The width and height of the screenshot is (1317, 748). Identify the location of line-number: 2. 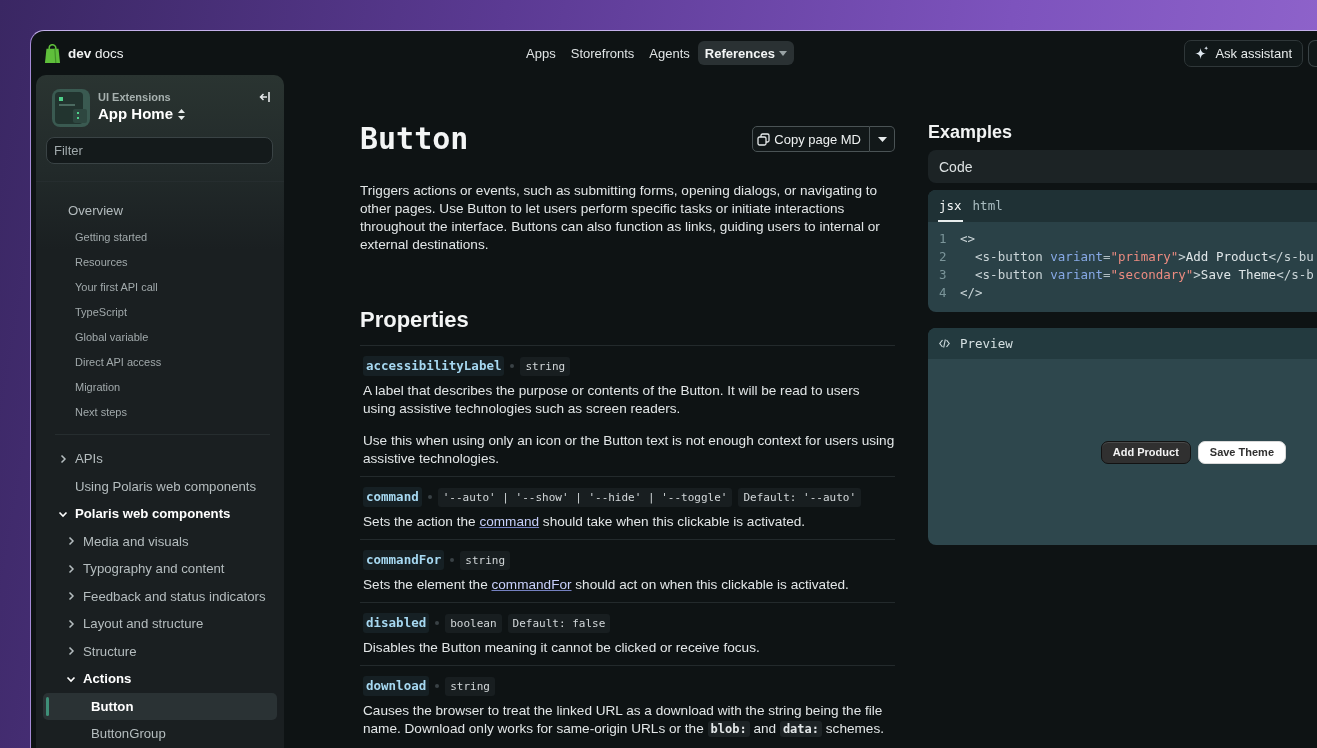
(943, 256).